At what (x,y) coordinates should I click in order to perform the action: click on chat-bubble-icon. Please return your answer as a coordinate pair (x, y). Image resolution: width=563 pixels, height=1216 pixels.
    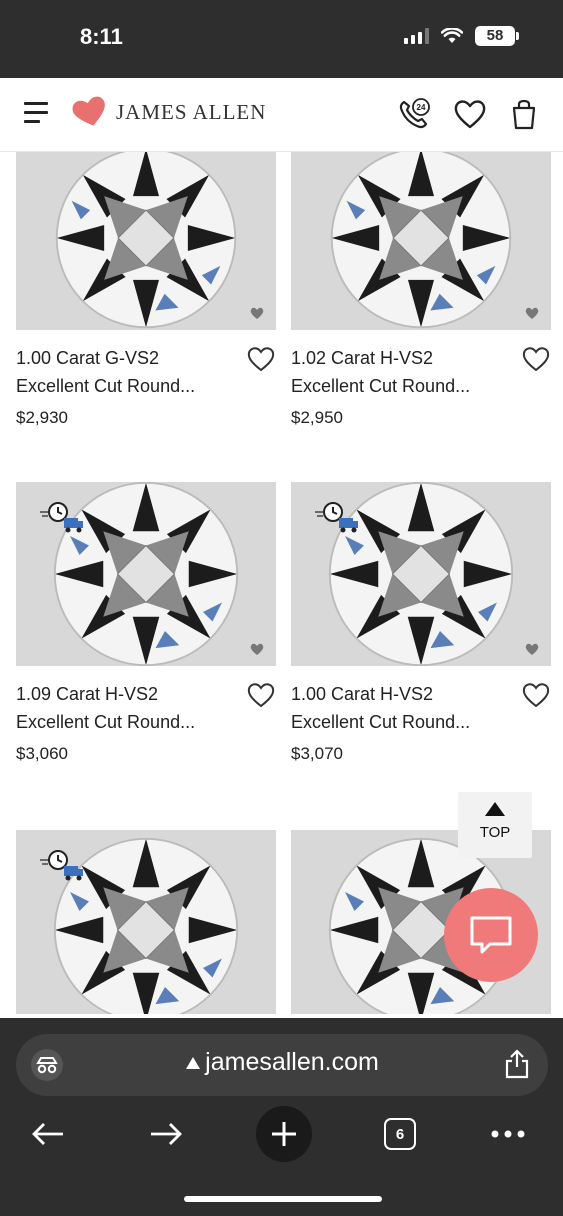
    Looking at the image, I should click on (491, 935).